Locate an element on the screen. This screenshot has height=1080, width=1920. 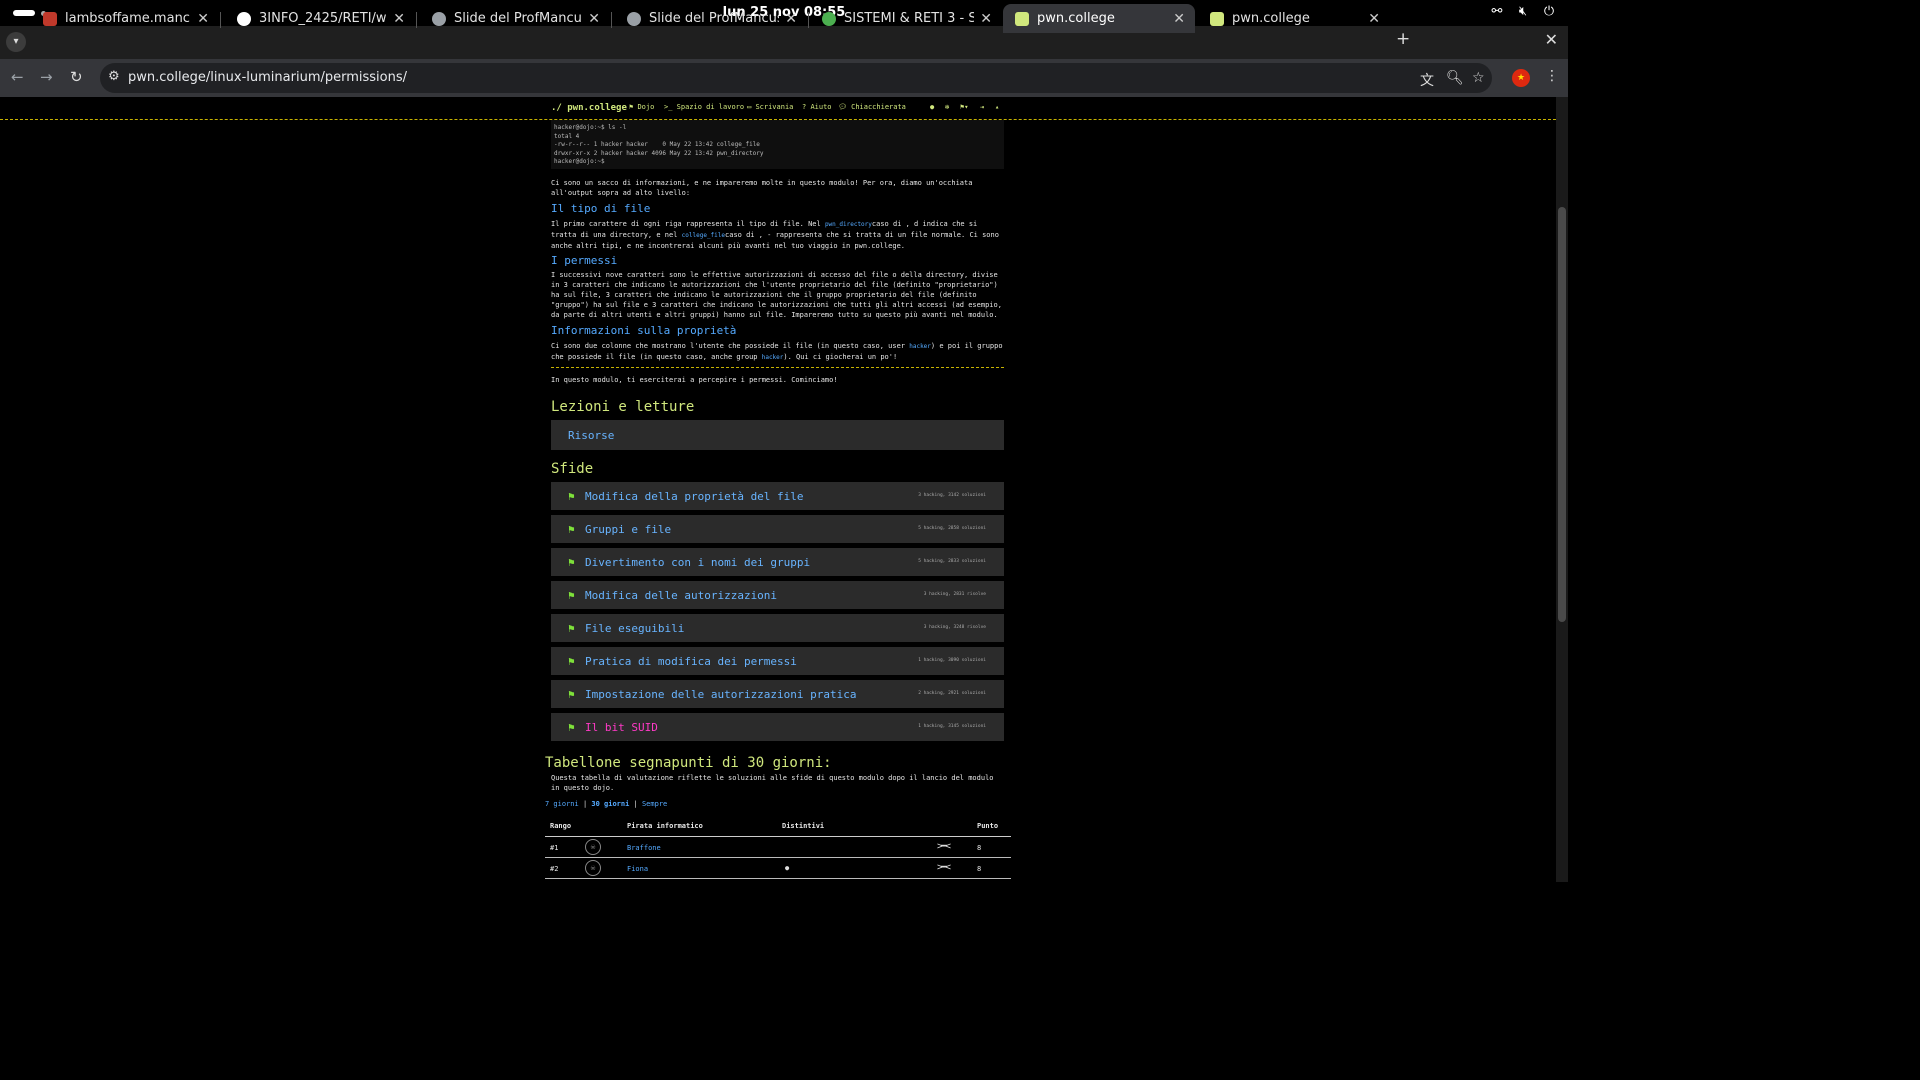
filter-7-days: 7 giorni is located at coordinates (562, 804).